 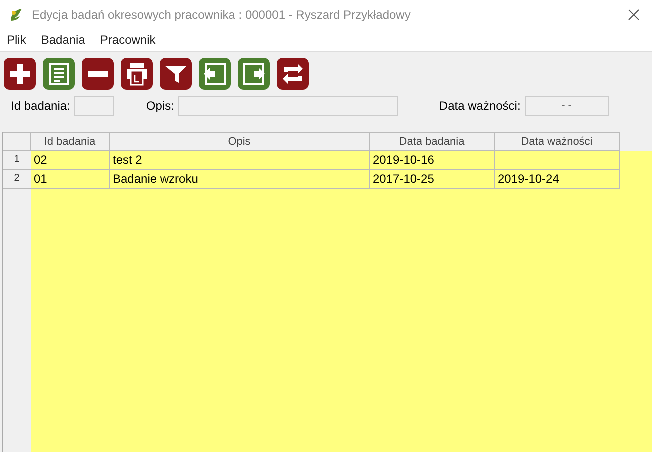 I want to click on table-cell: Badanie wzroku, so click(x=240, y=179).